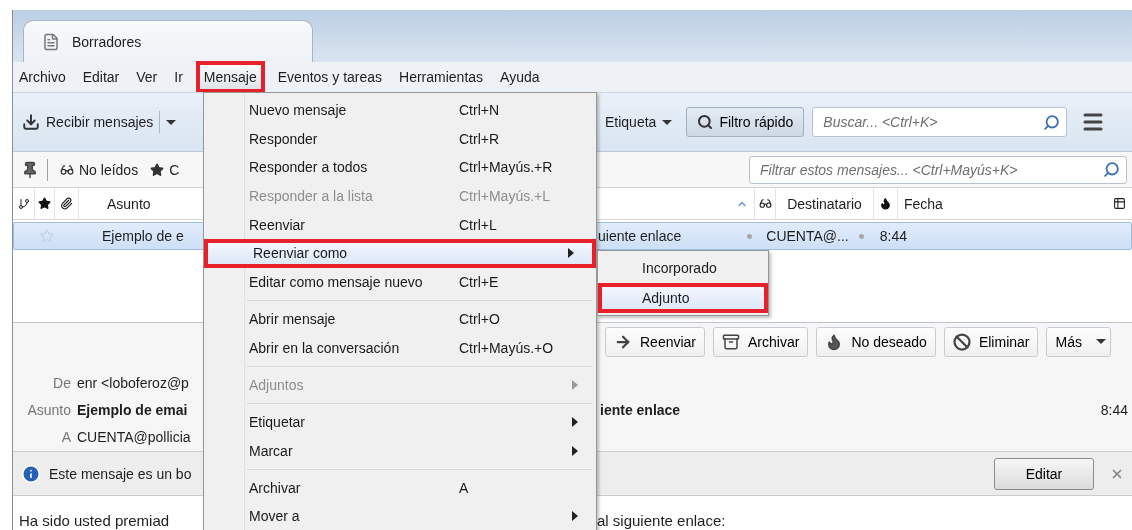  Describe the element at coordinates (66, 437) in the screenshot. I see `field-label: A` at that location.